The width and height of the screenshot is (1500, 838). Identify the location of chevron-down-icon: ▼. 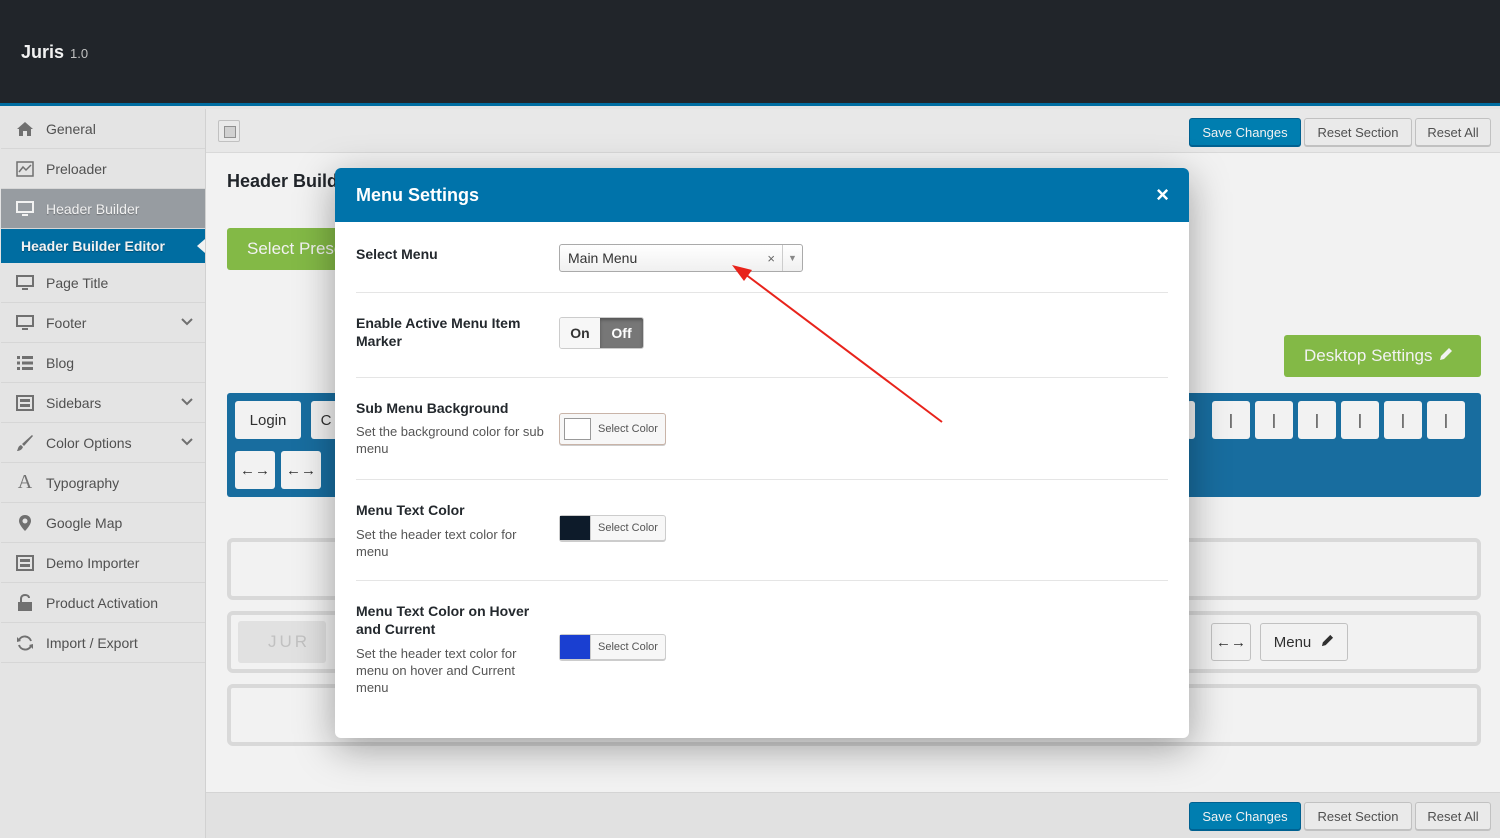
(792, 258).